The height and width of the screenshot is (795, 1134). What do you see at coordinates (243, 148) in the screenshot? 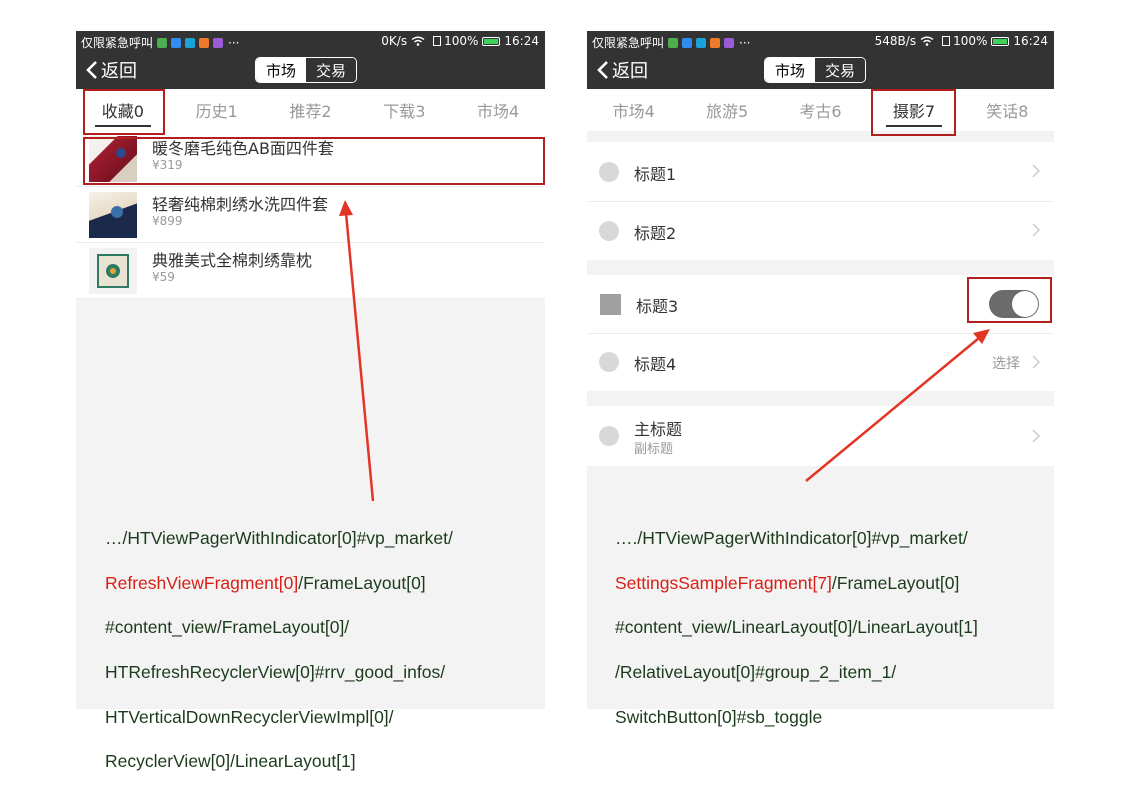
I see `product-name: 暖冬磨毛纯色AB面四件套` at bounding box center [243, 148].